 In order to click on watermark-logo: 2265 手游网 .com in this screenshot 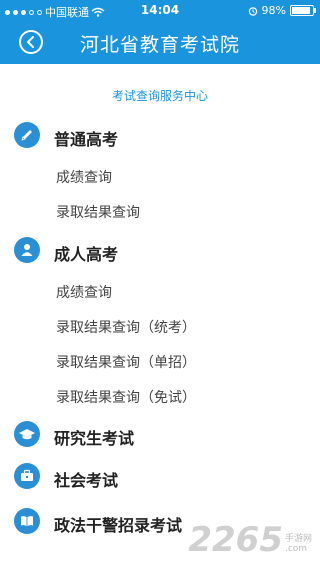, I will do `click(250, 540)`.